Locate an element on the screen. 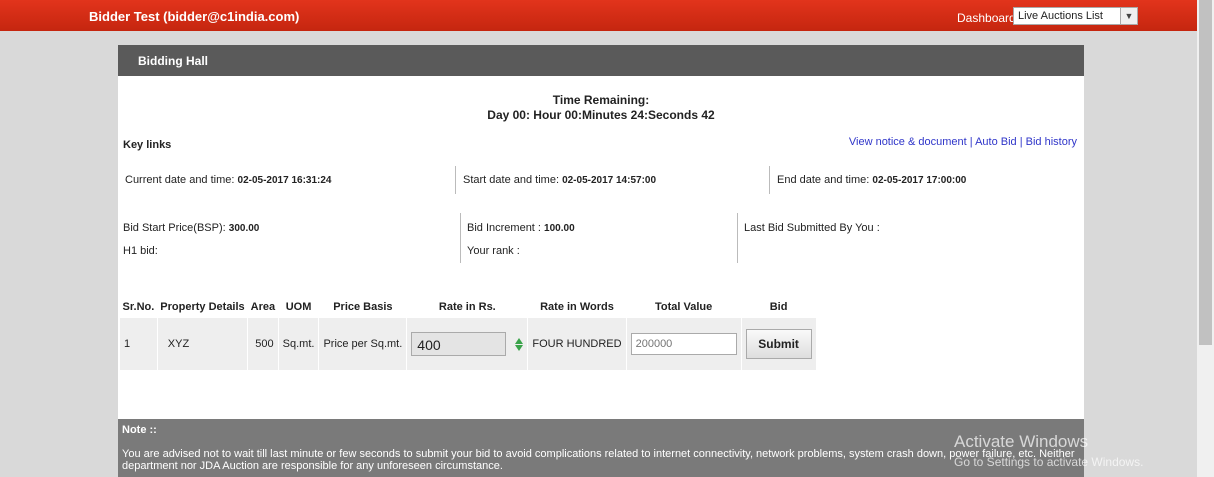  auction-list-select: Live Auctions List ▼ is located at coordinates (1075, 16).